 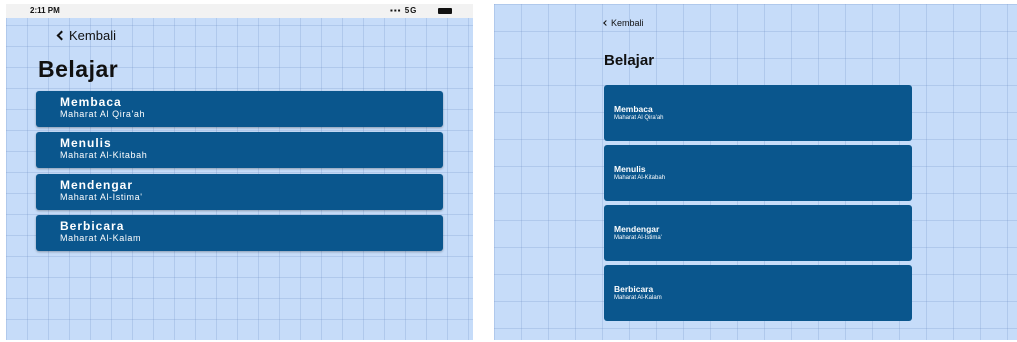 I want to click on status-bar: 2:11 PM ▪▪▪ 5G, so click(x=239, y=11).